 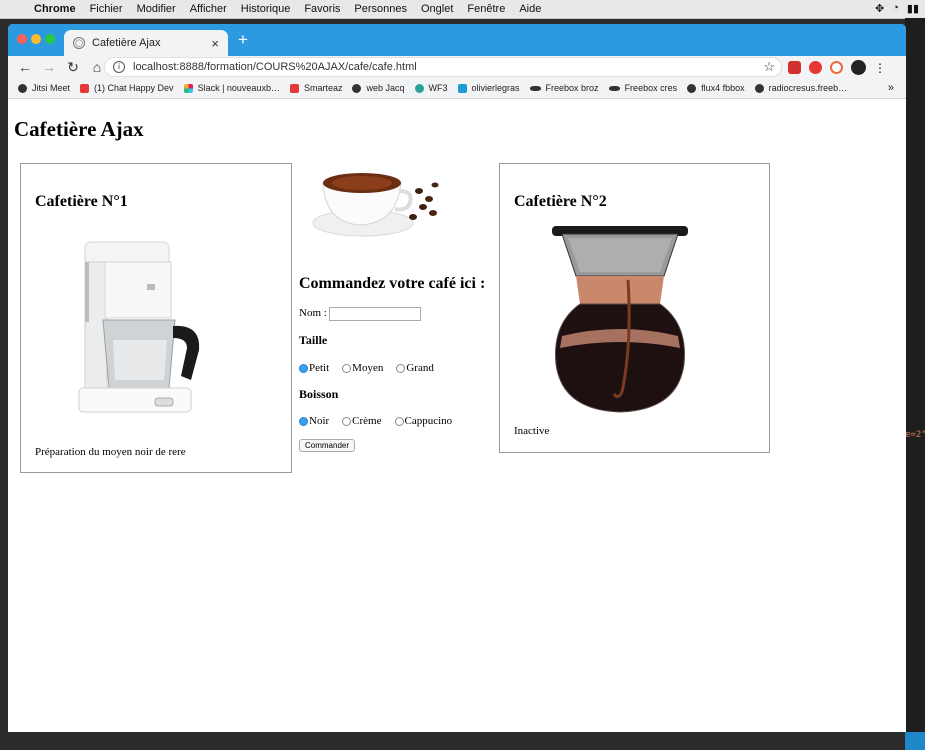 What do you see at coordinates (362, 368) in the screenshot?
I see `size-option-moyen: Moyen` at bounding box center [362, 368].